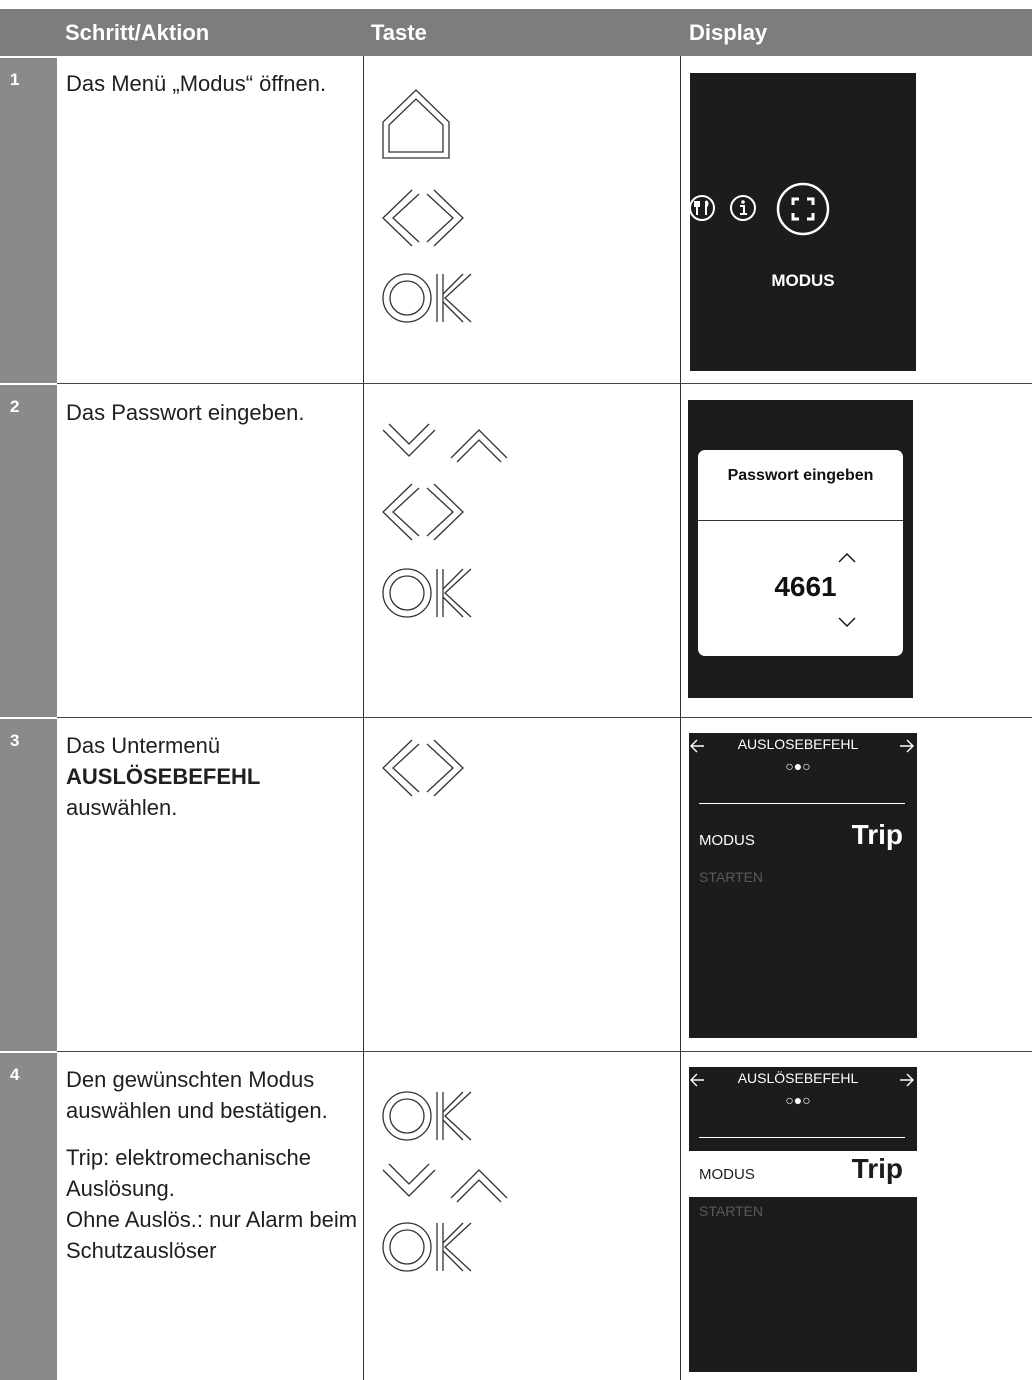  I want to click on header-number-cell, so click(28, 32).